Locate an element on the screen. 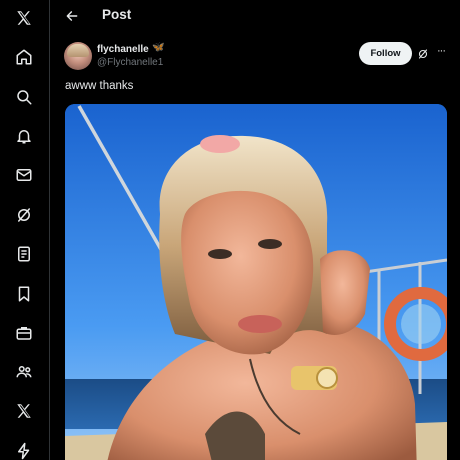 The height and width of the screenshot is (460, 460). post-header: Post is located at coordinates (257, 17).